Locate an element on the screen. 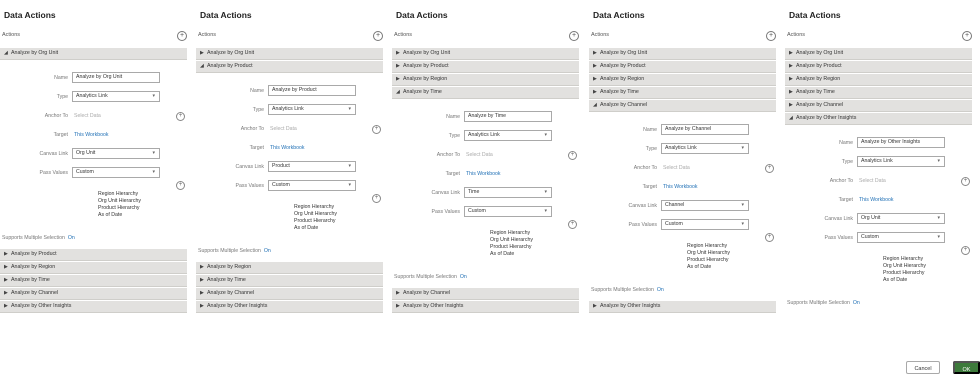 The width and height of the screenshot is (980, 379). canvas-link-label: Canvas Link is located at coordinates (838, 219).